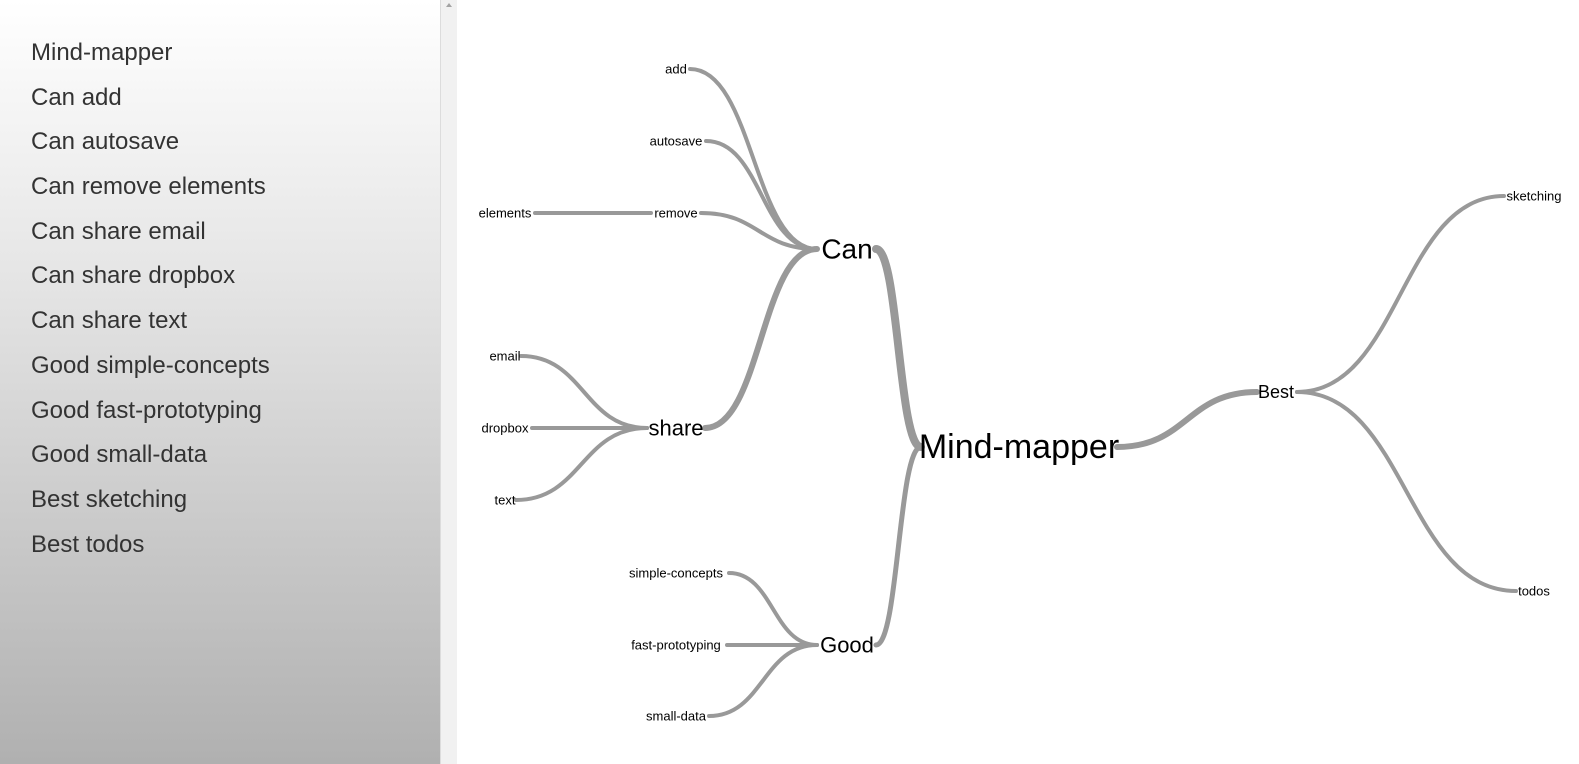 Image resolution: width=1579 pixels, height=764 pixels. Describe the element at coordinates (235, 53) in the screenshot. I see `sidebar-item: Mind-mapper` at that location.